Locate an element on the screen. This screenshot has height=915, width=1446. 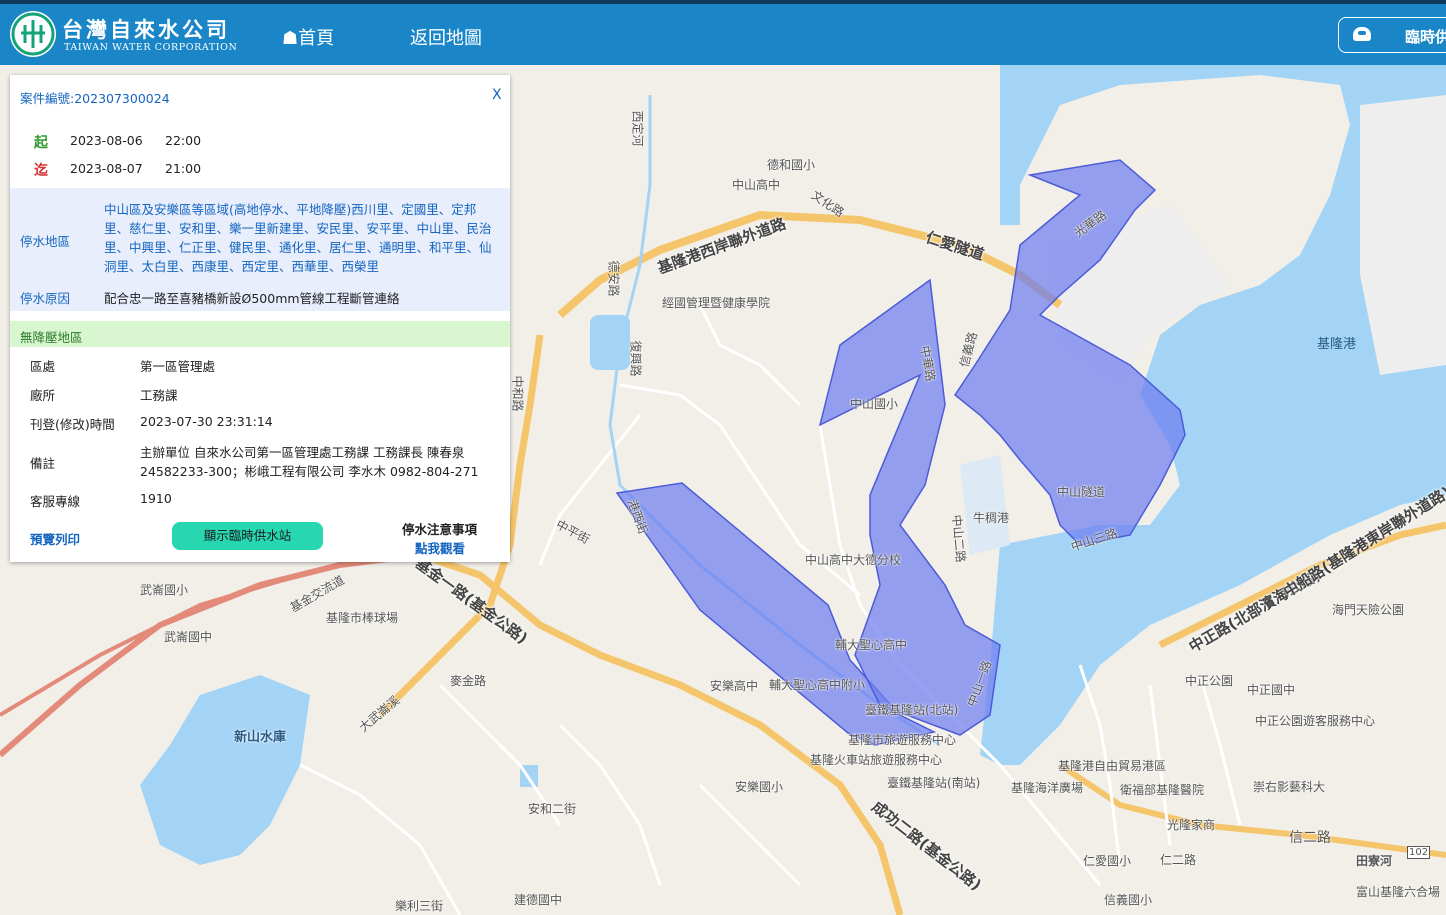
company-name-en: TAIWAN WATER CORPORATION is located at coordinates (150, 47).